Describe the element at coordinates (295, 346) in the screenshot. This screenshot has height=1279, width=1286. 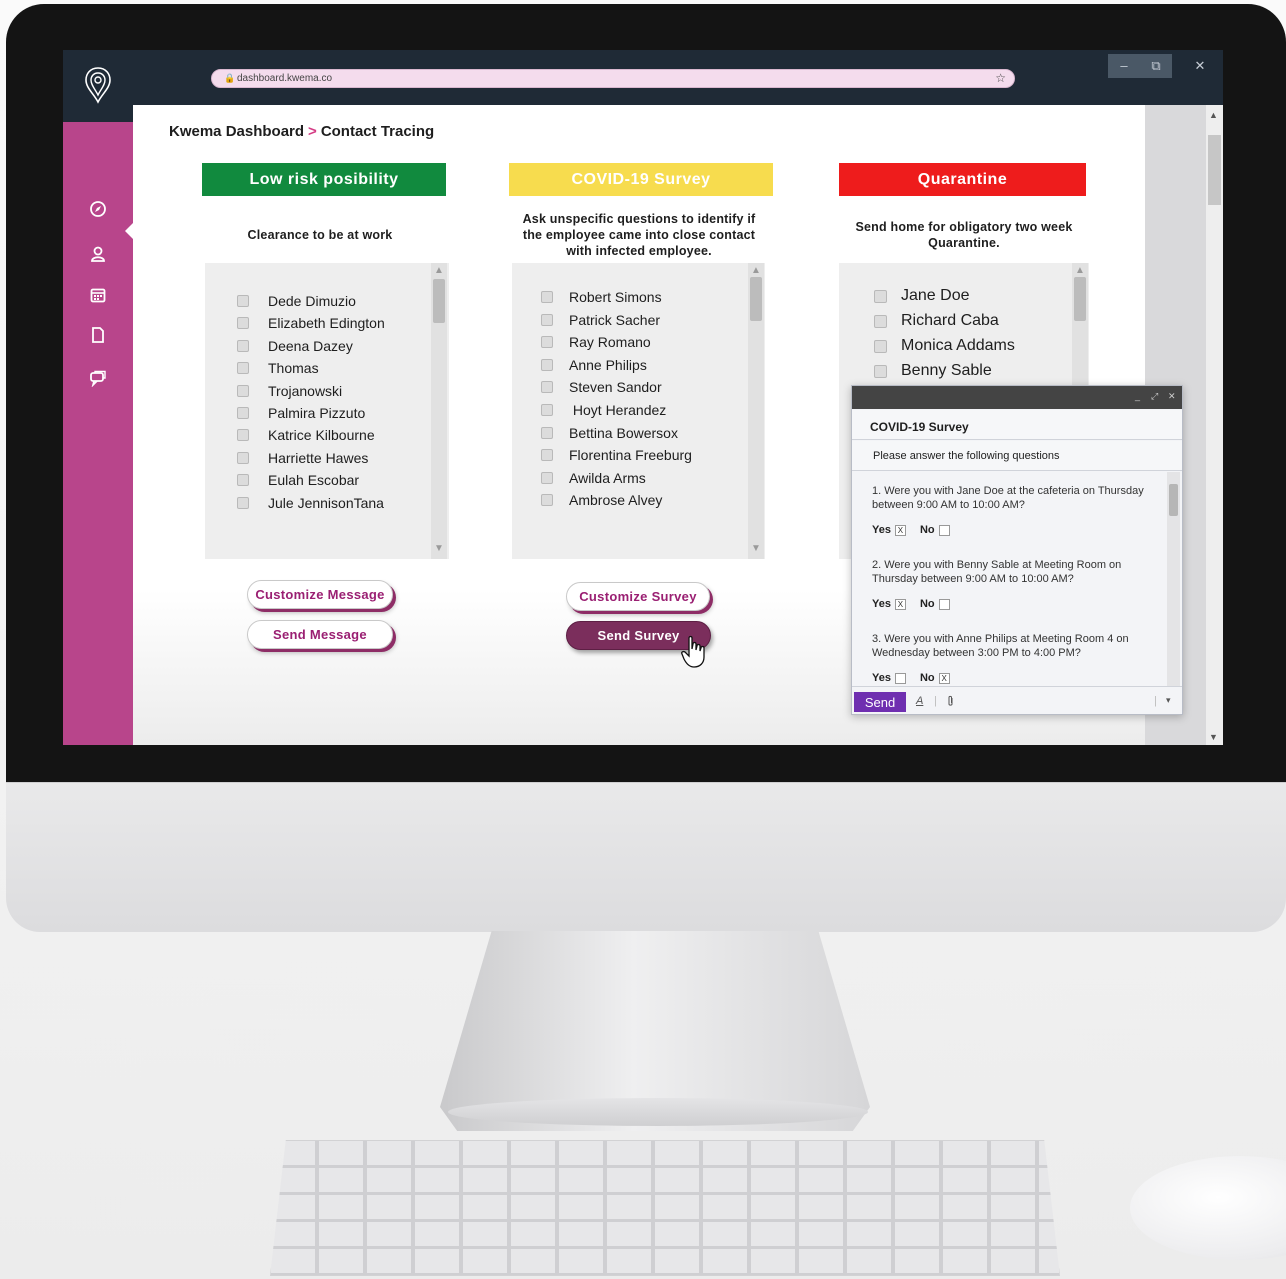
I see `list-item: Deena Dazey` at that location.